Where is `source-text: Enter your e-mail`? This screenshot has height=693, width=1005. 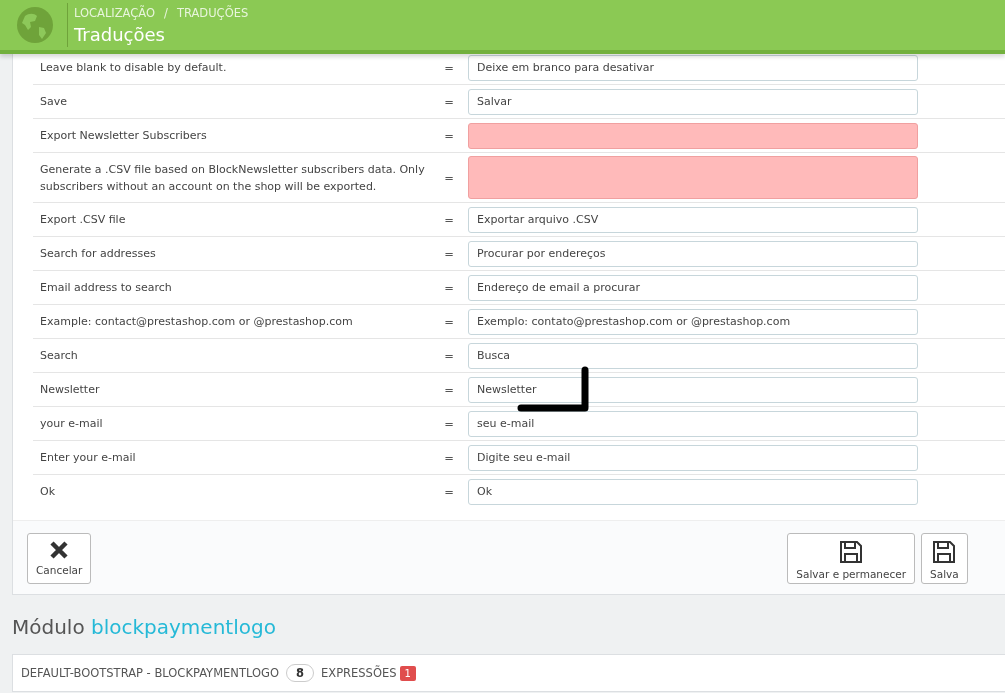 source-text: Enter your e-mail is located at coordinates (88, 458).